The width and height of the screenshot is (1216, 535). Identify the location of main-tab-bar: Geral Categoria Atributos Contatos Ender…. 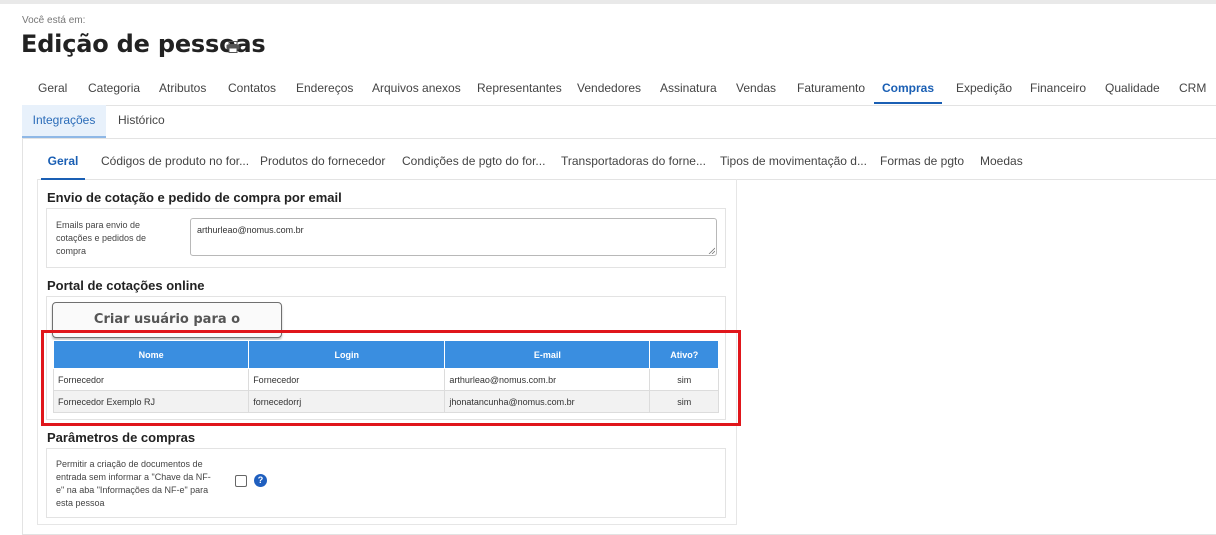
(619, 89).